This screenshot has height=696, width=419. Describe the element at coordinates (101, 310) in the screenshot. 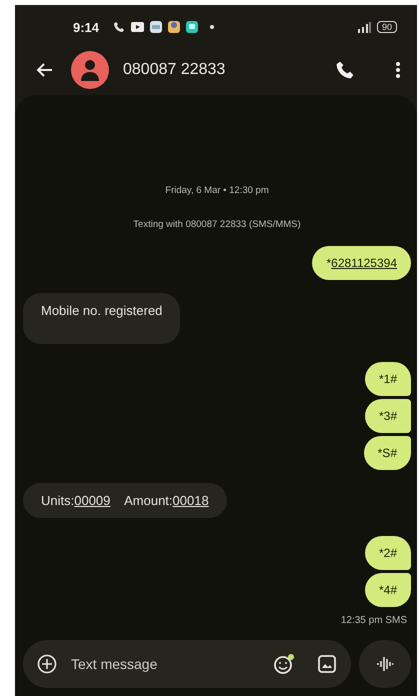

I see `message-text: Mobile no. registered` at that location.